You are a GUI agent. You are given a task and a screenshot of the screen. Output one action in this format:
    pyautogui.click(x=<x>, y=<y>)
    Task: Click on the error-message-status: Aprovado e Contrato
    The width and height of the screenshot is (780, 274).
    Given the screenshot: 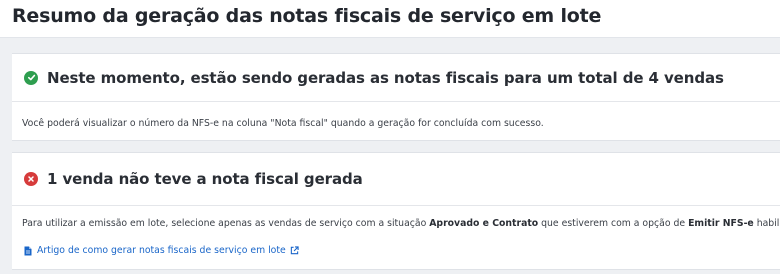 What is the action you would take?
    pyautogui.click(x=484, y=223)
    